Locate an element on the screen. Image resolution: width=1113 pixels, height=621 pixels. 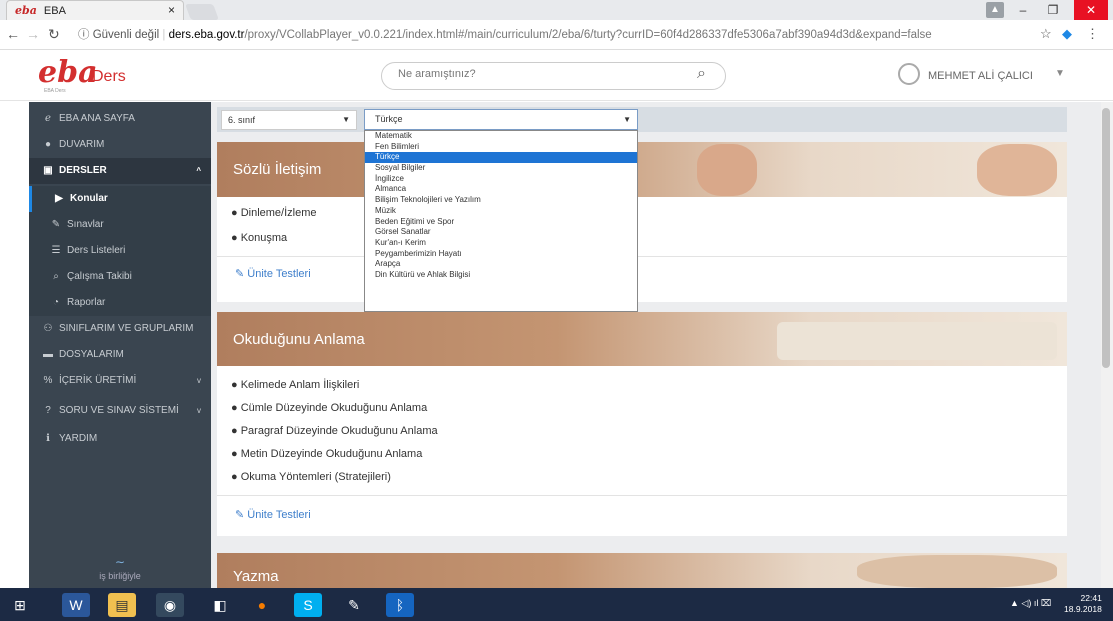
content-icon: % is located at coordinates (48, 380).